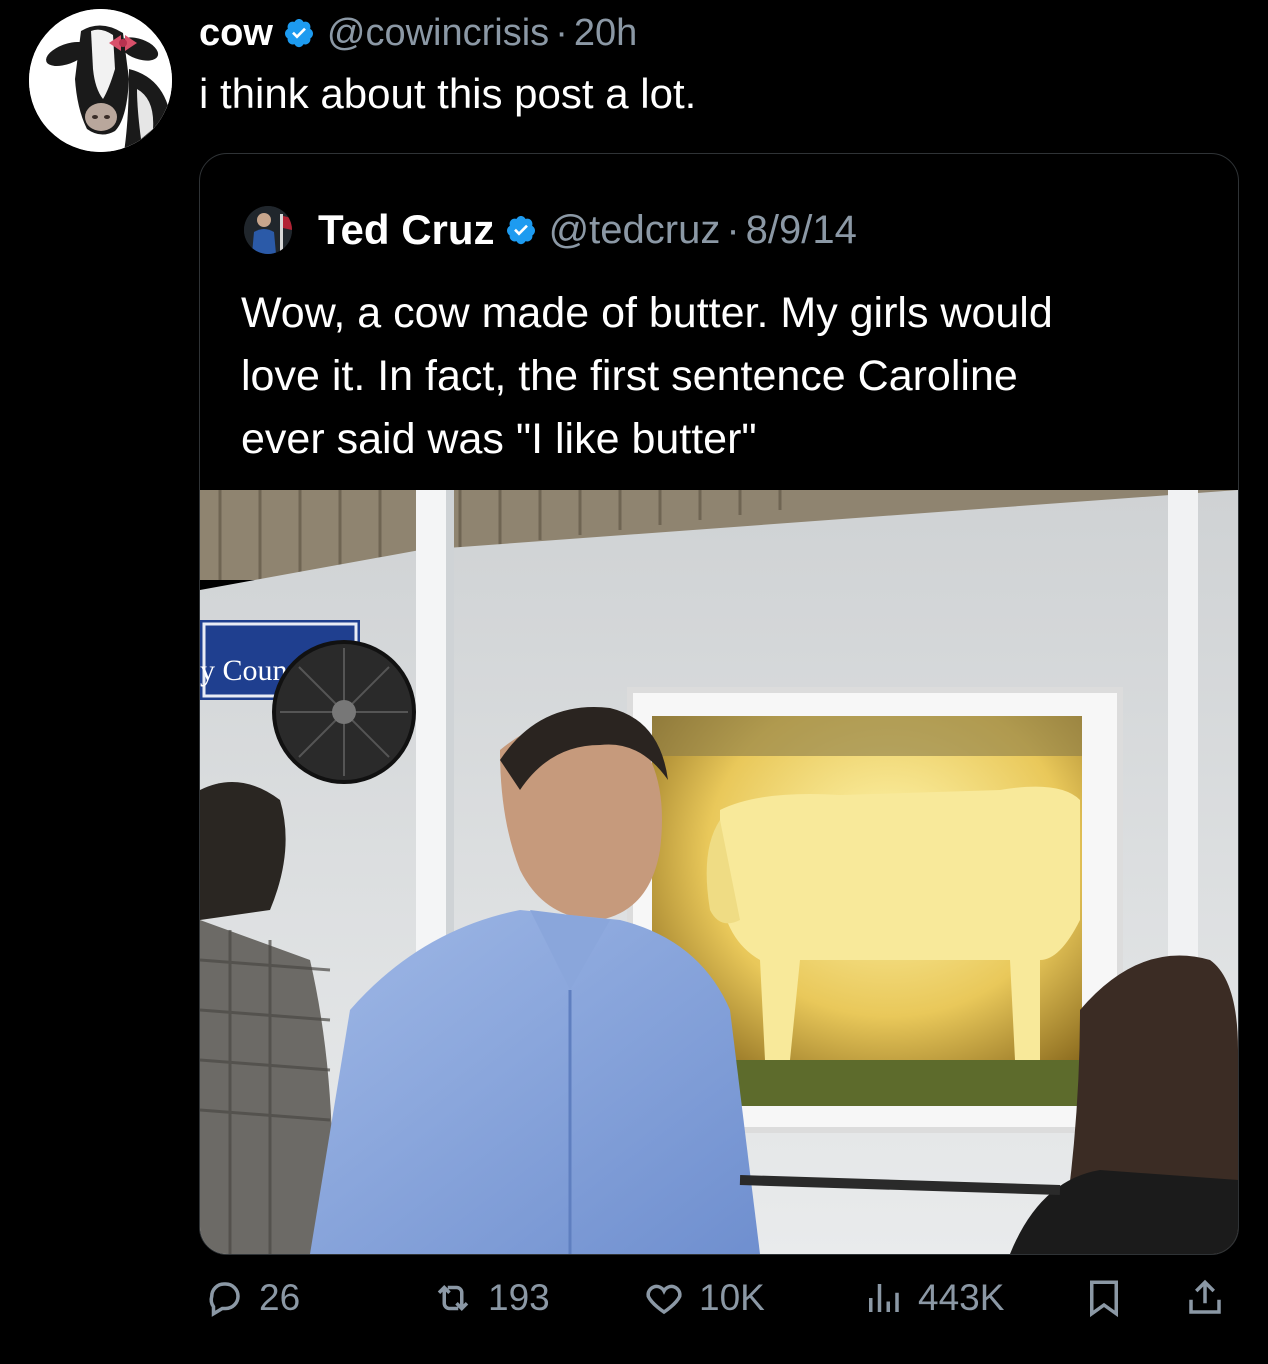  Describe the element at coordinates (635, 230) in the screenshot. I see `quoted-author-handle: @tedcruz` at that location.